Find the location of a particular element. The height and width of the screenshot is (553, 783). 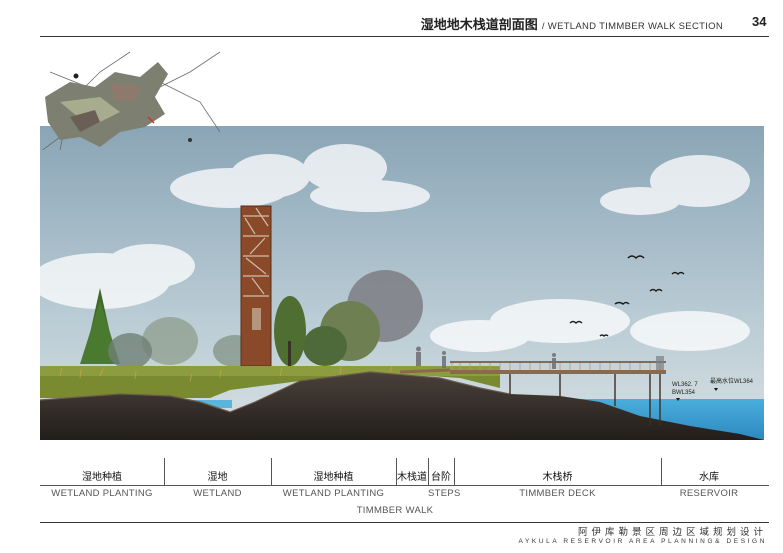

zone-timber-deck: 木栈桥 TIMMBER DECK is located at coordinates (557, 481).